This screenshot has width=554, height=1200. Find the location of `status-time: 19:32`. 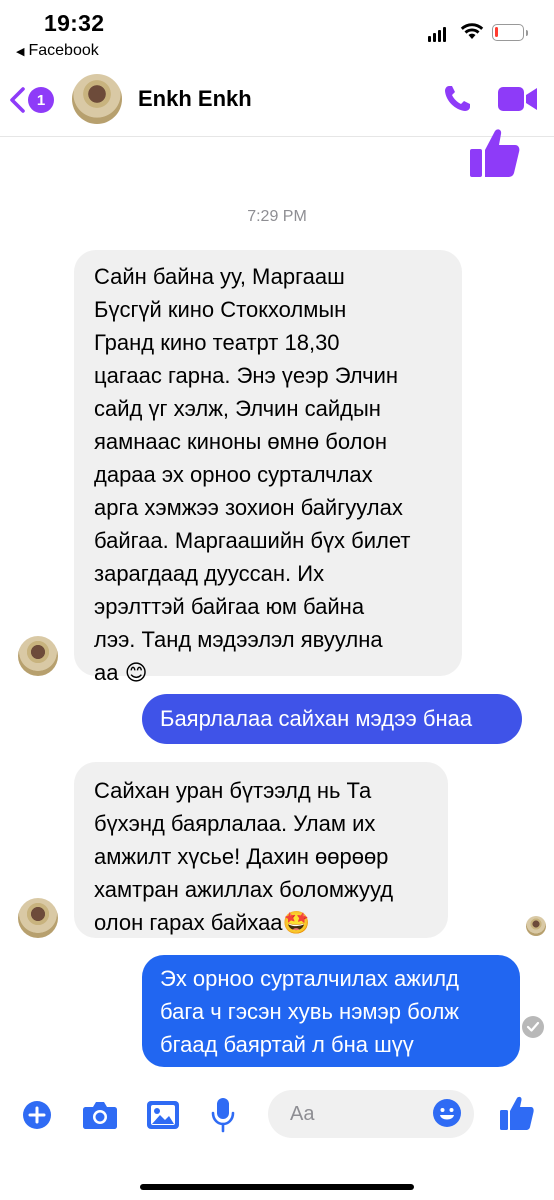

status-time: 19:32 is located at coordinates (74, 23).